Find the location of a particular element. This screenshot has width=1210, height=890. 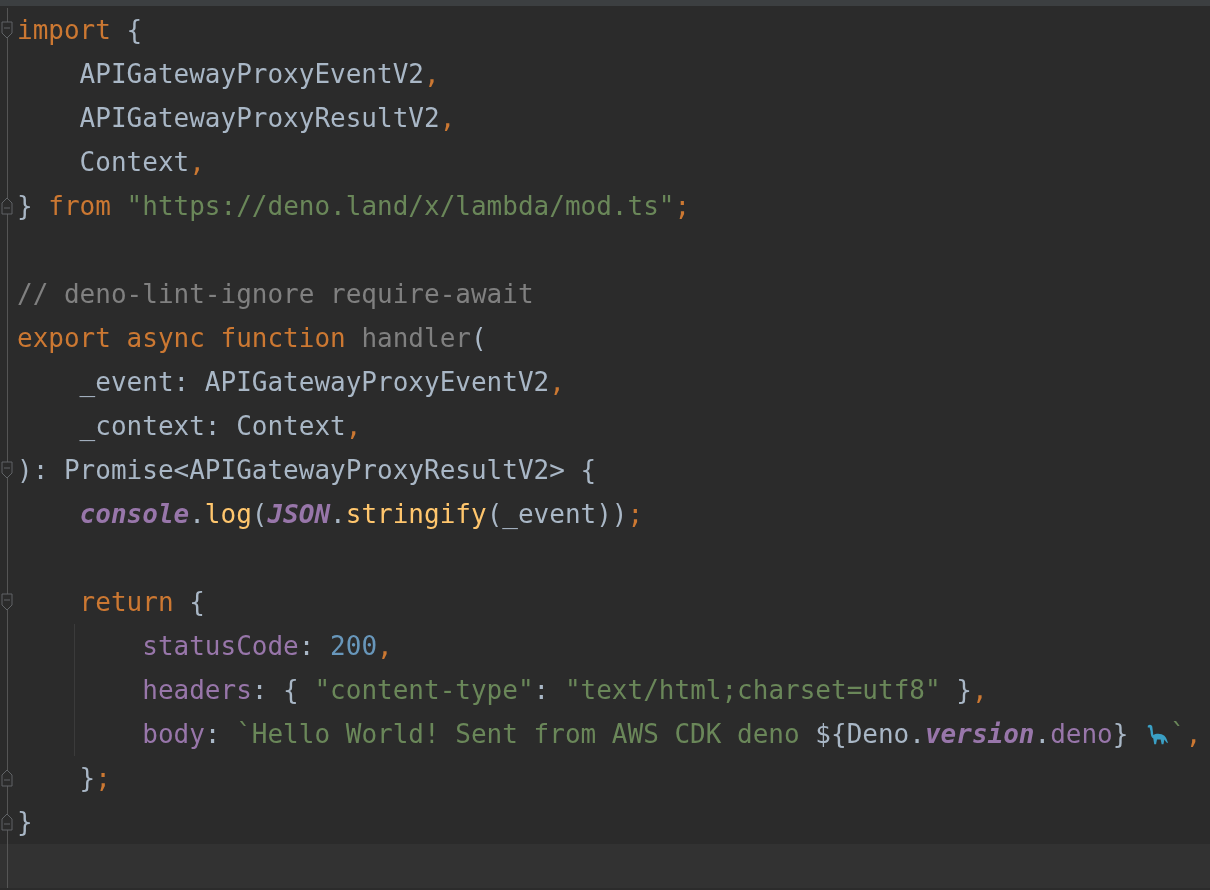

code-text: Context, is located at coordinates (141, 162).